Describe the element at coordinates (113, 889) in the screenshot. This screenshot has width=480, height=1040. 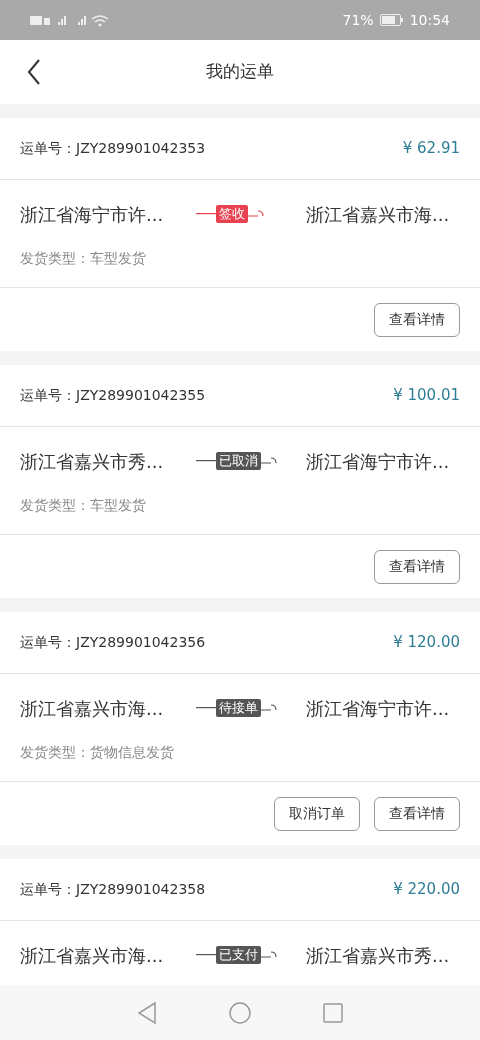
I see `order-number: 运单号：JZY289901042358` at that location.